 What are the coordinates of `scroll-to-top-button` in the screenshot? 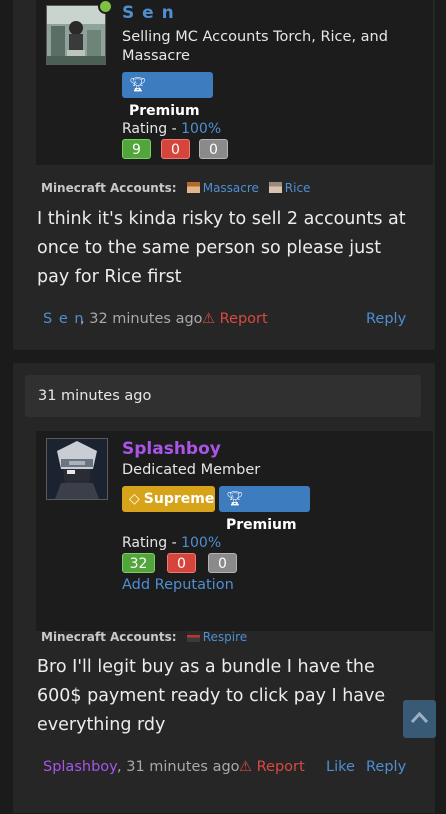 It's located at (419, 719).